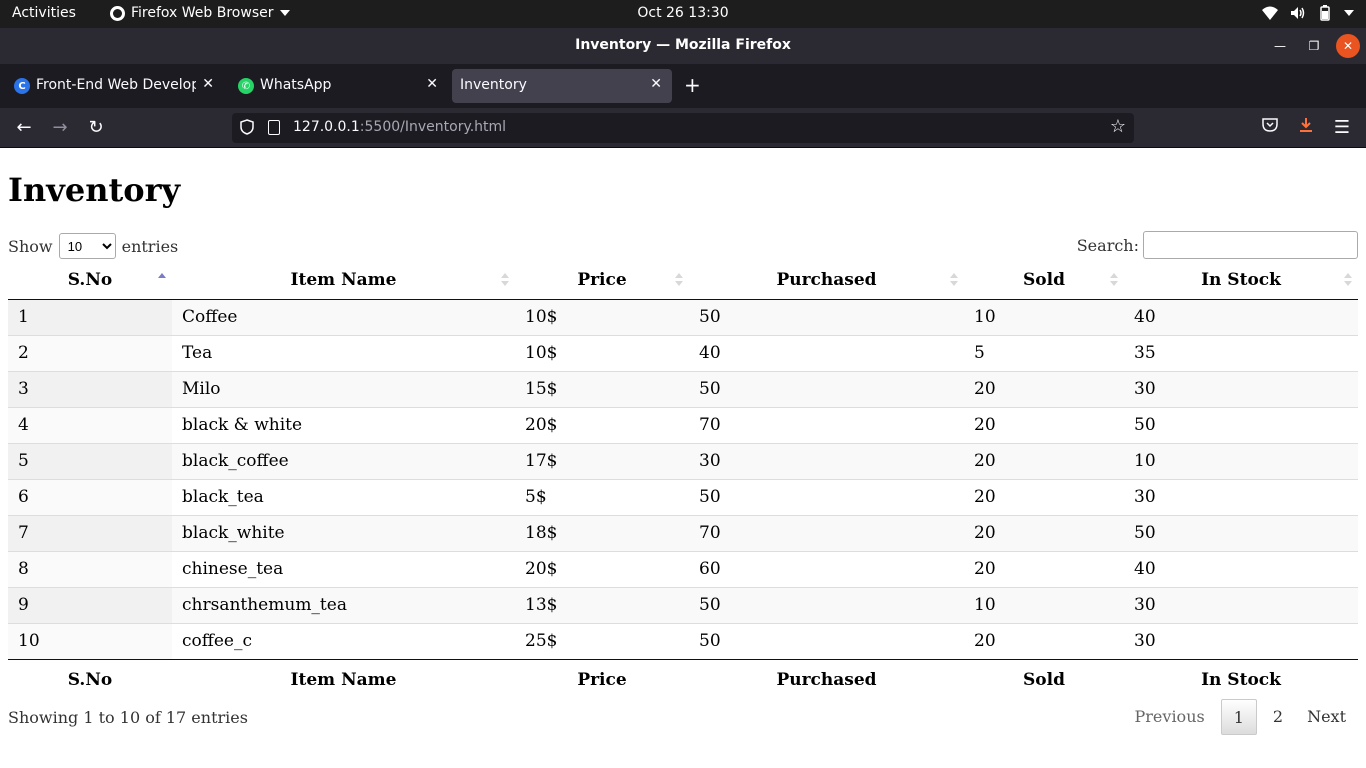  I want to click on pocket-icon, so click(1270, 125).